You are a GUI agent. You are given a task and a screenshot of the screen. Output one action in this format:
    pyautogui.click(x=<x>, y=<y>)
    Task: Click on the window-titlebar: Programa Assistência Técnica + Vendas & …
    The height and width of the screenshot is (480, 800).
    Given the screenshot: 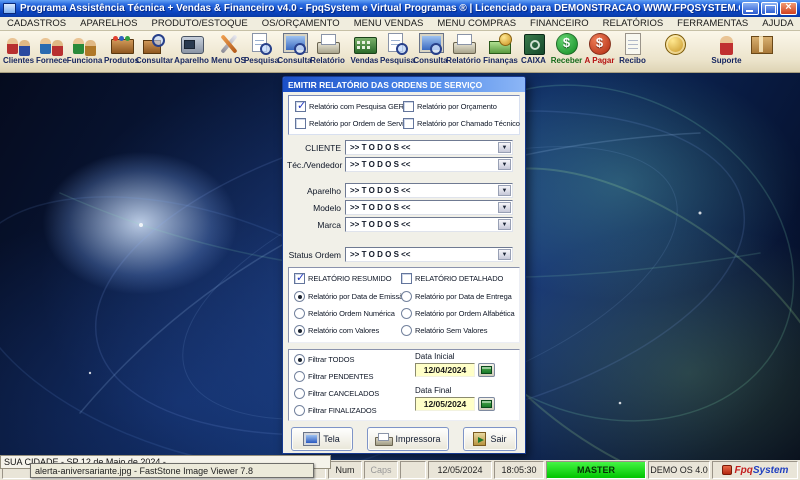 What is the action you would take?
    pyautogui.click(x=400, y=8)
    